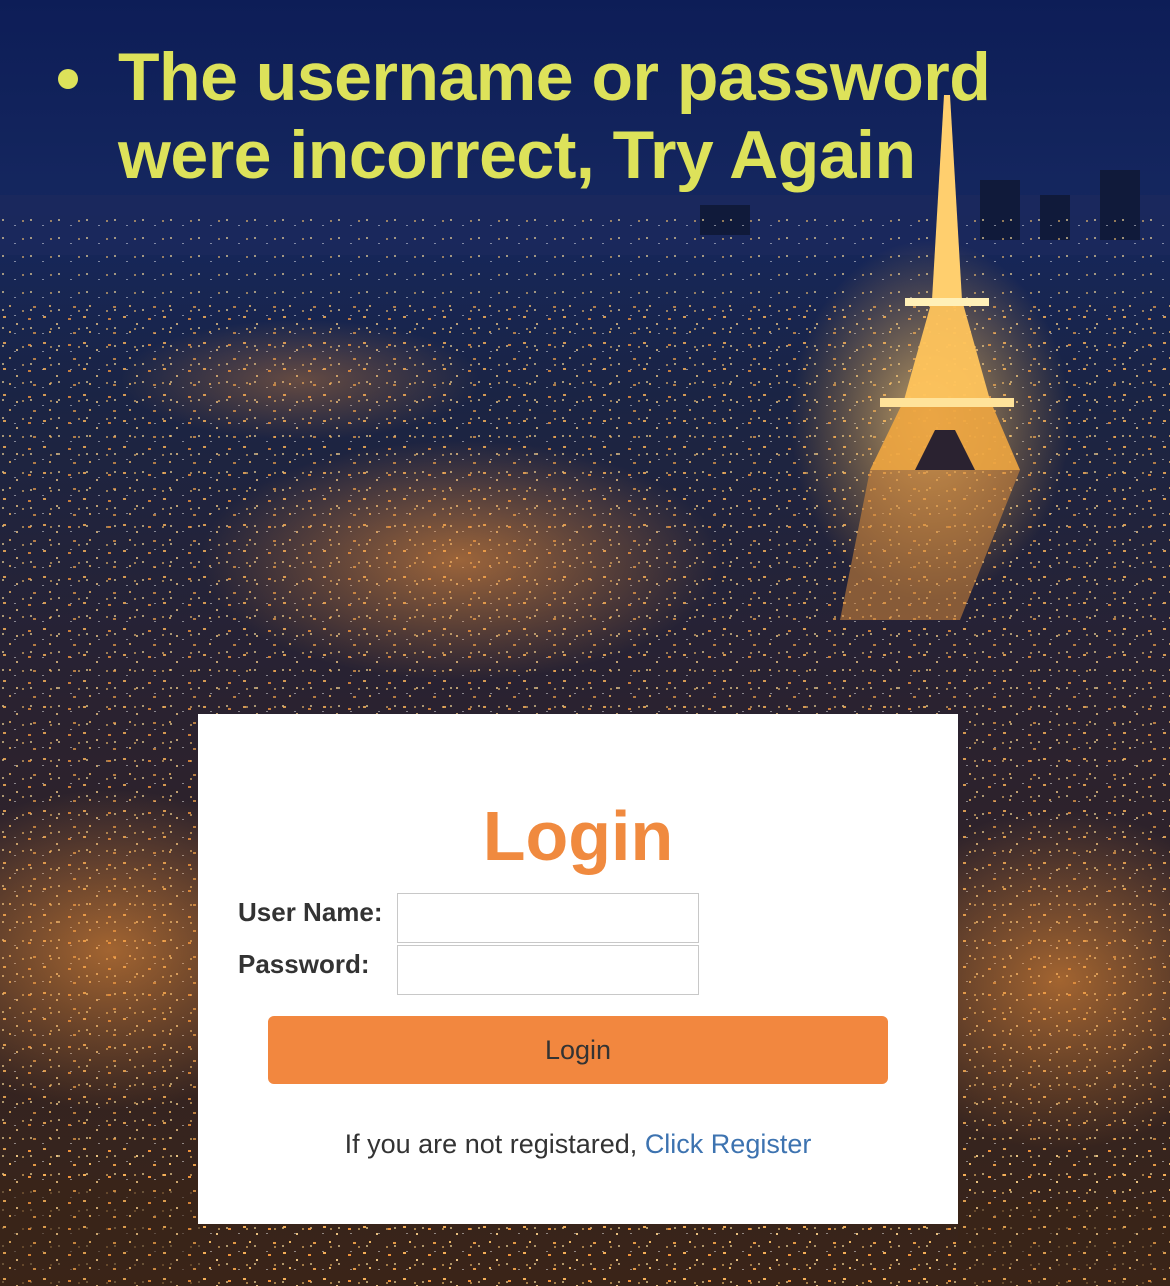 The width and height of the screenshot is (1170, 1286). I want to click on login-title: Login, so click(578, 836).